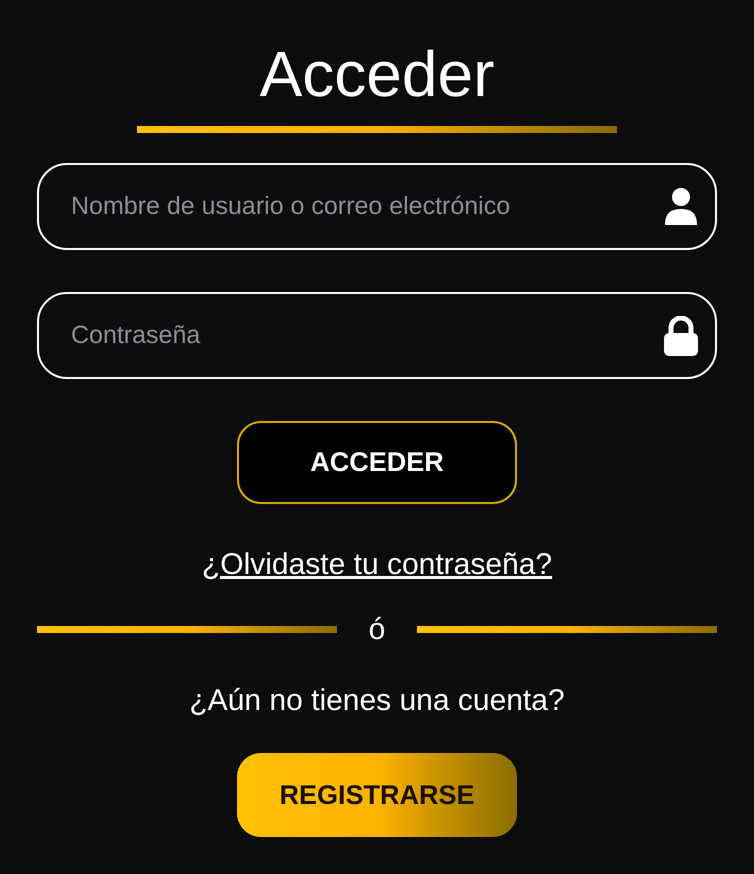 This screenshot has height=874, width=754. What do you see at coordinates (377, 795) in the screenshot?
I see `signup-button: REGISTRARSE` at bounding box center [377, 795].